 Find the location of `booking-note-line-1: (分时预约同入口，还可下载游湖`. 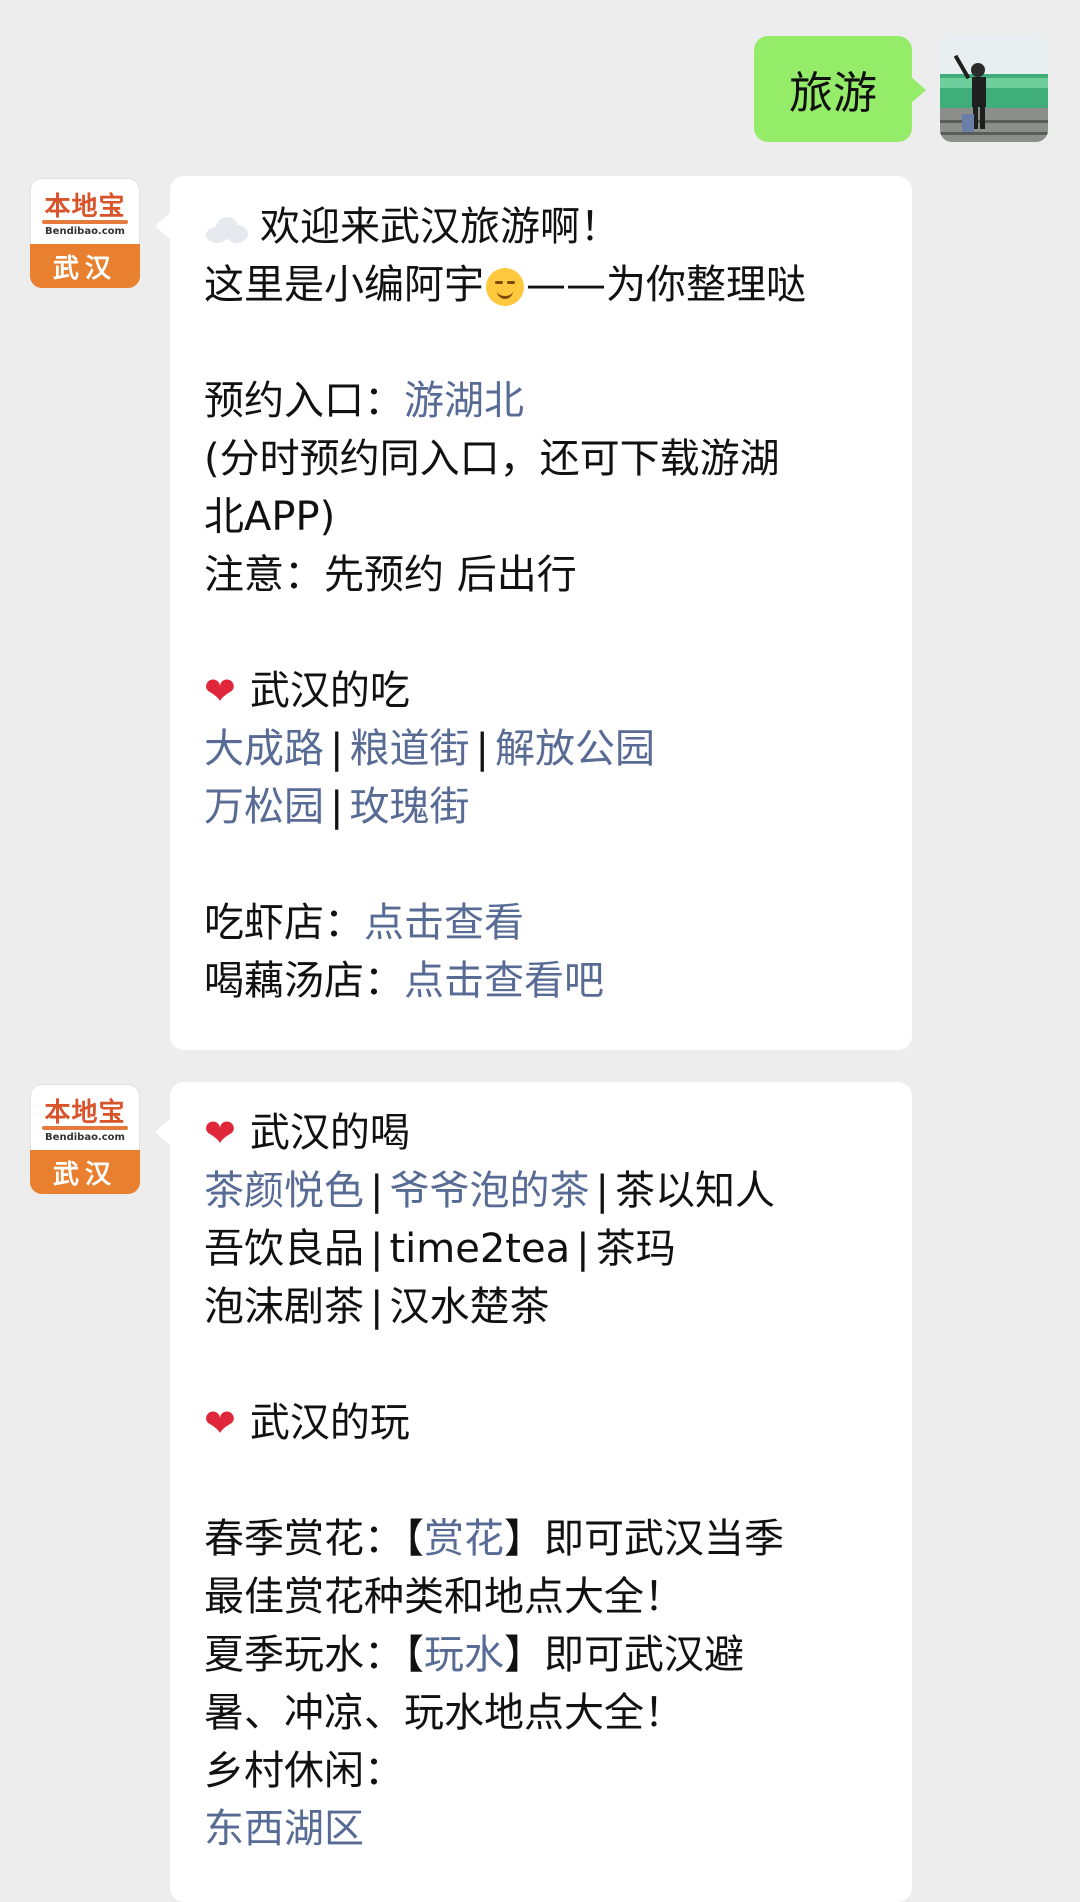

booking-note-line-1: (分时预约同入口，还可下载游湖 is located at coordinates (492, 459).